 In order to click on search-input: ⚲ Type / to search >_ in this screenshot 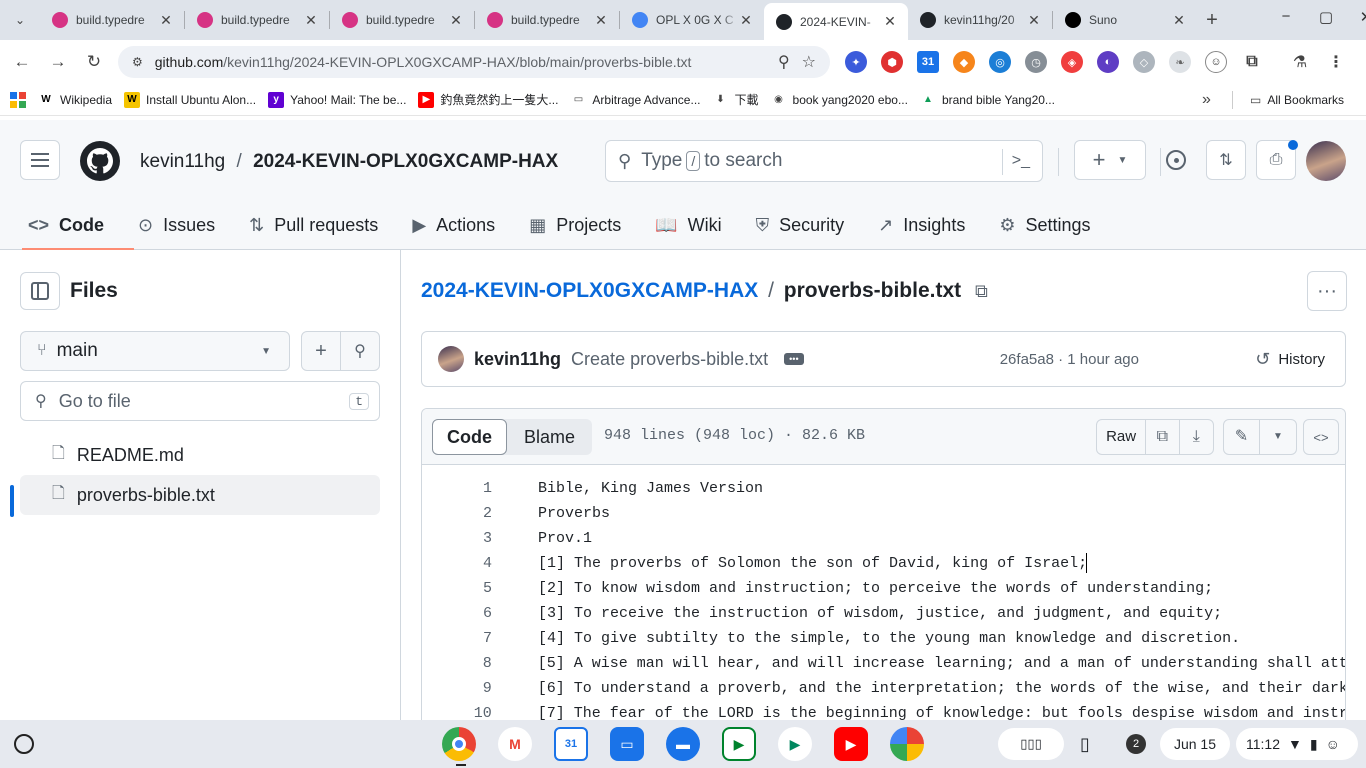, I will do `click(824, 161)`.